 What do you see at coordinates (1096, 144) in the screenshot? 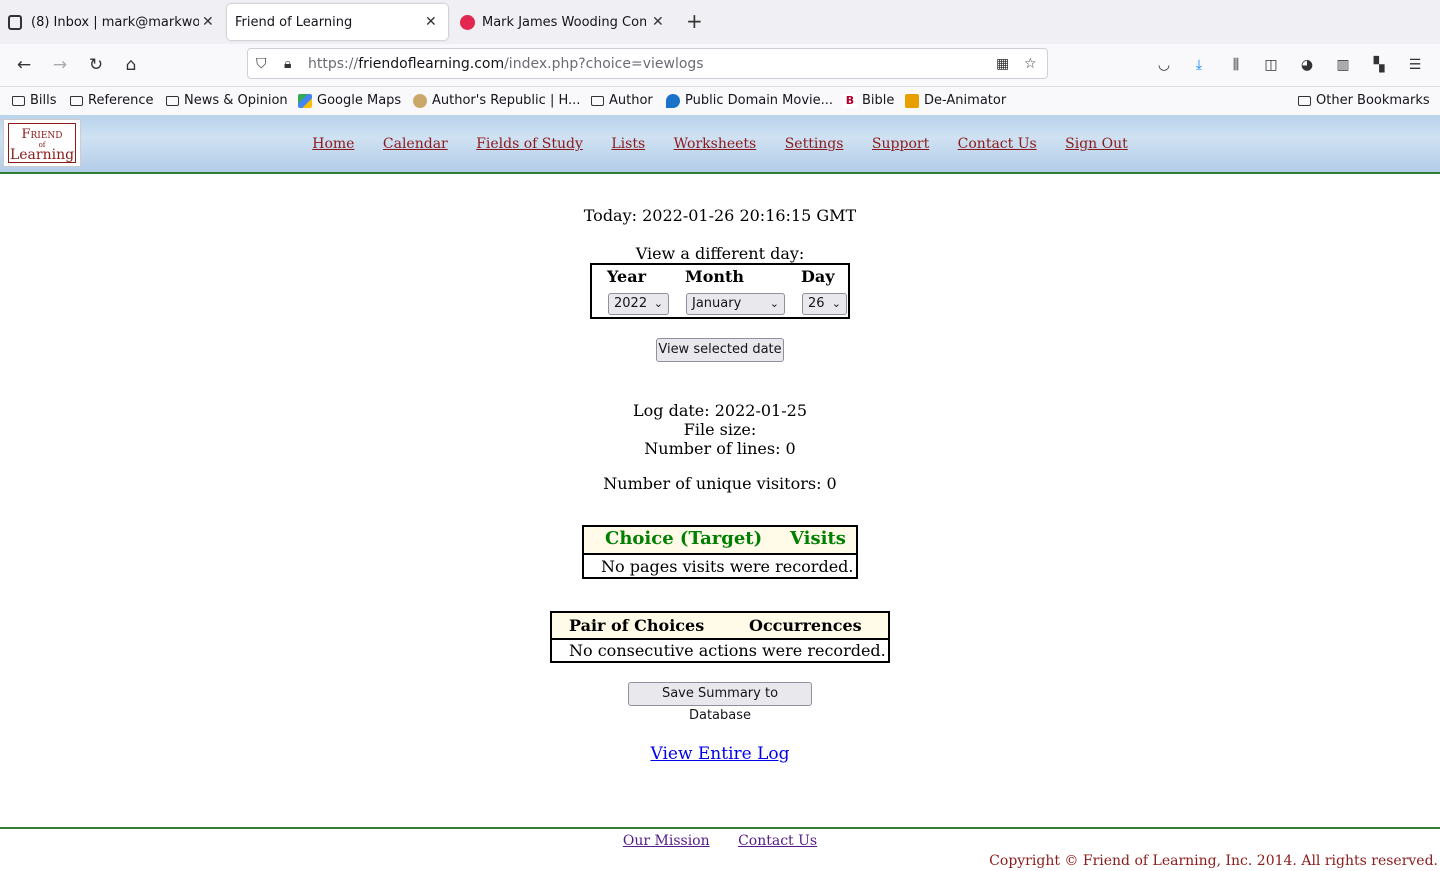
I see `nav-sign-out: Sign Out` at bounding box center [1096, 144].